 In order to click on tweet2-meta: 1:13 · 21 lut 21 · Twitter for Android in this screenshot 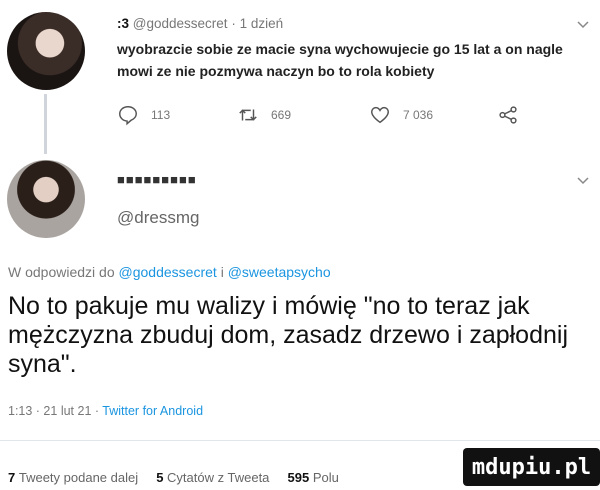, I will do `click(105, 411)`.